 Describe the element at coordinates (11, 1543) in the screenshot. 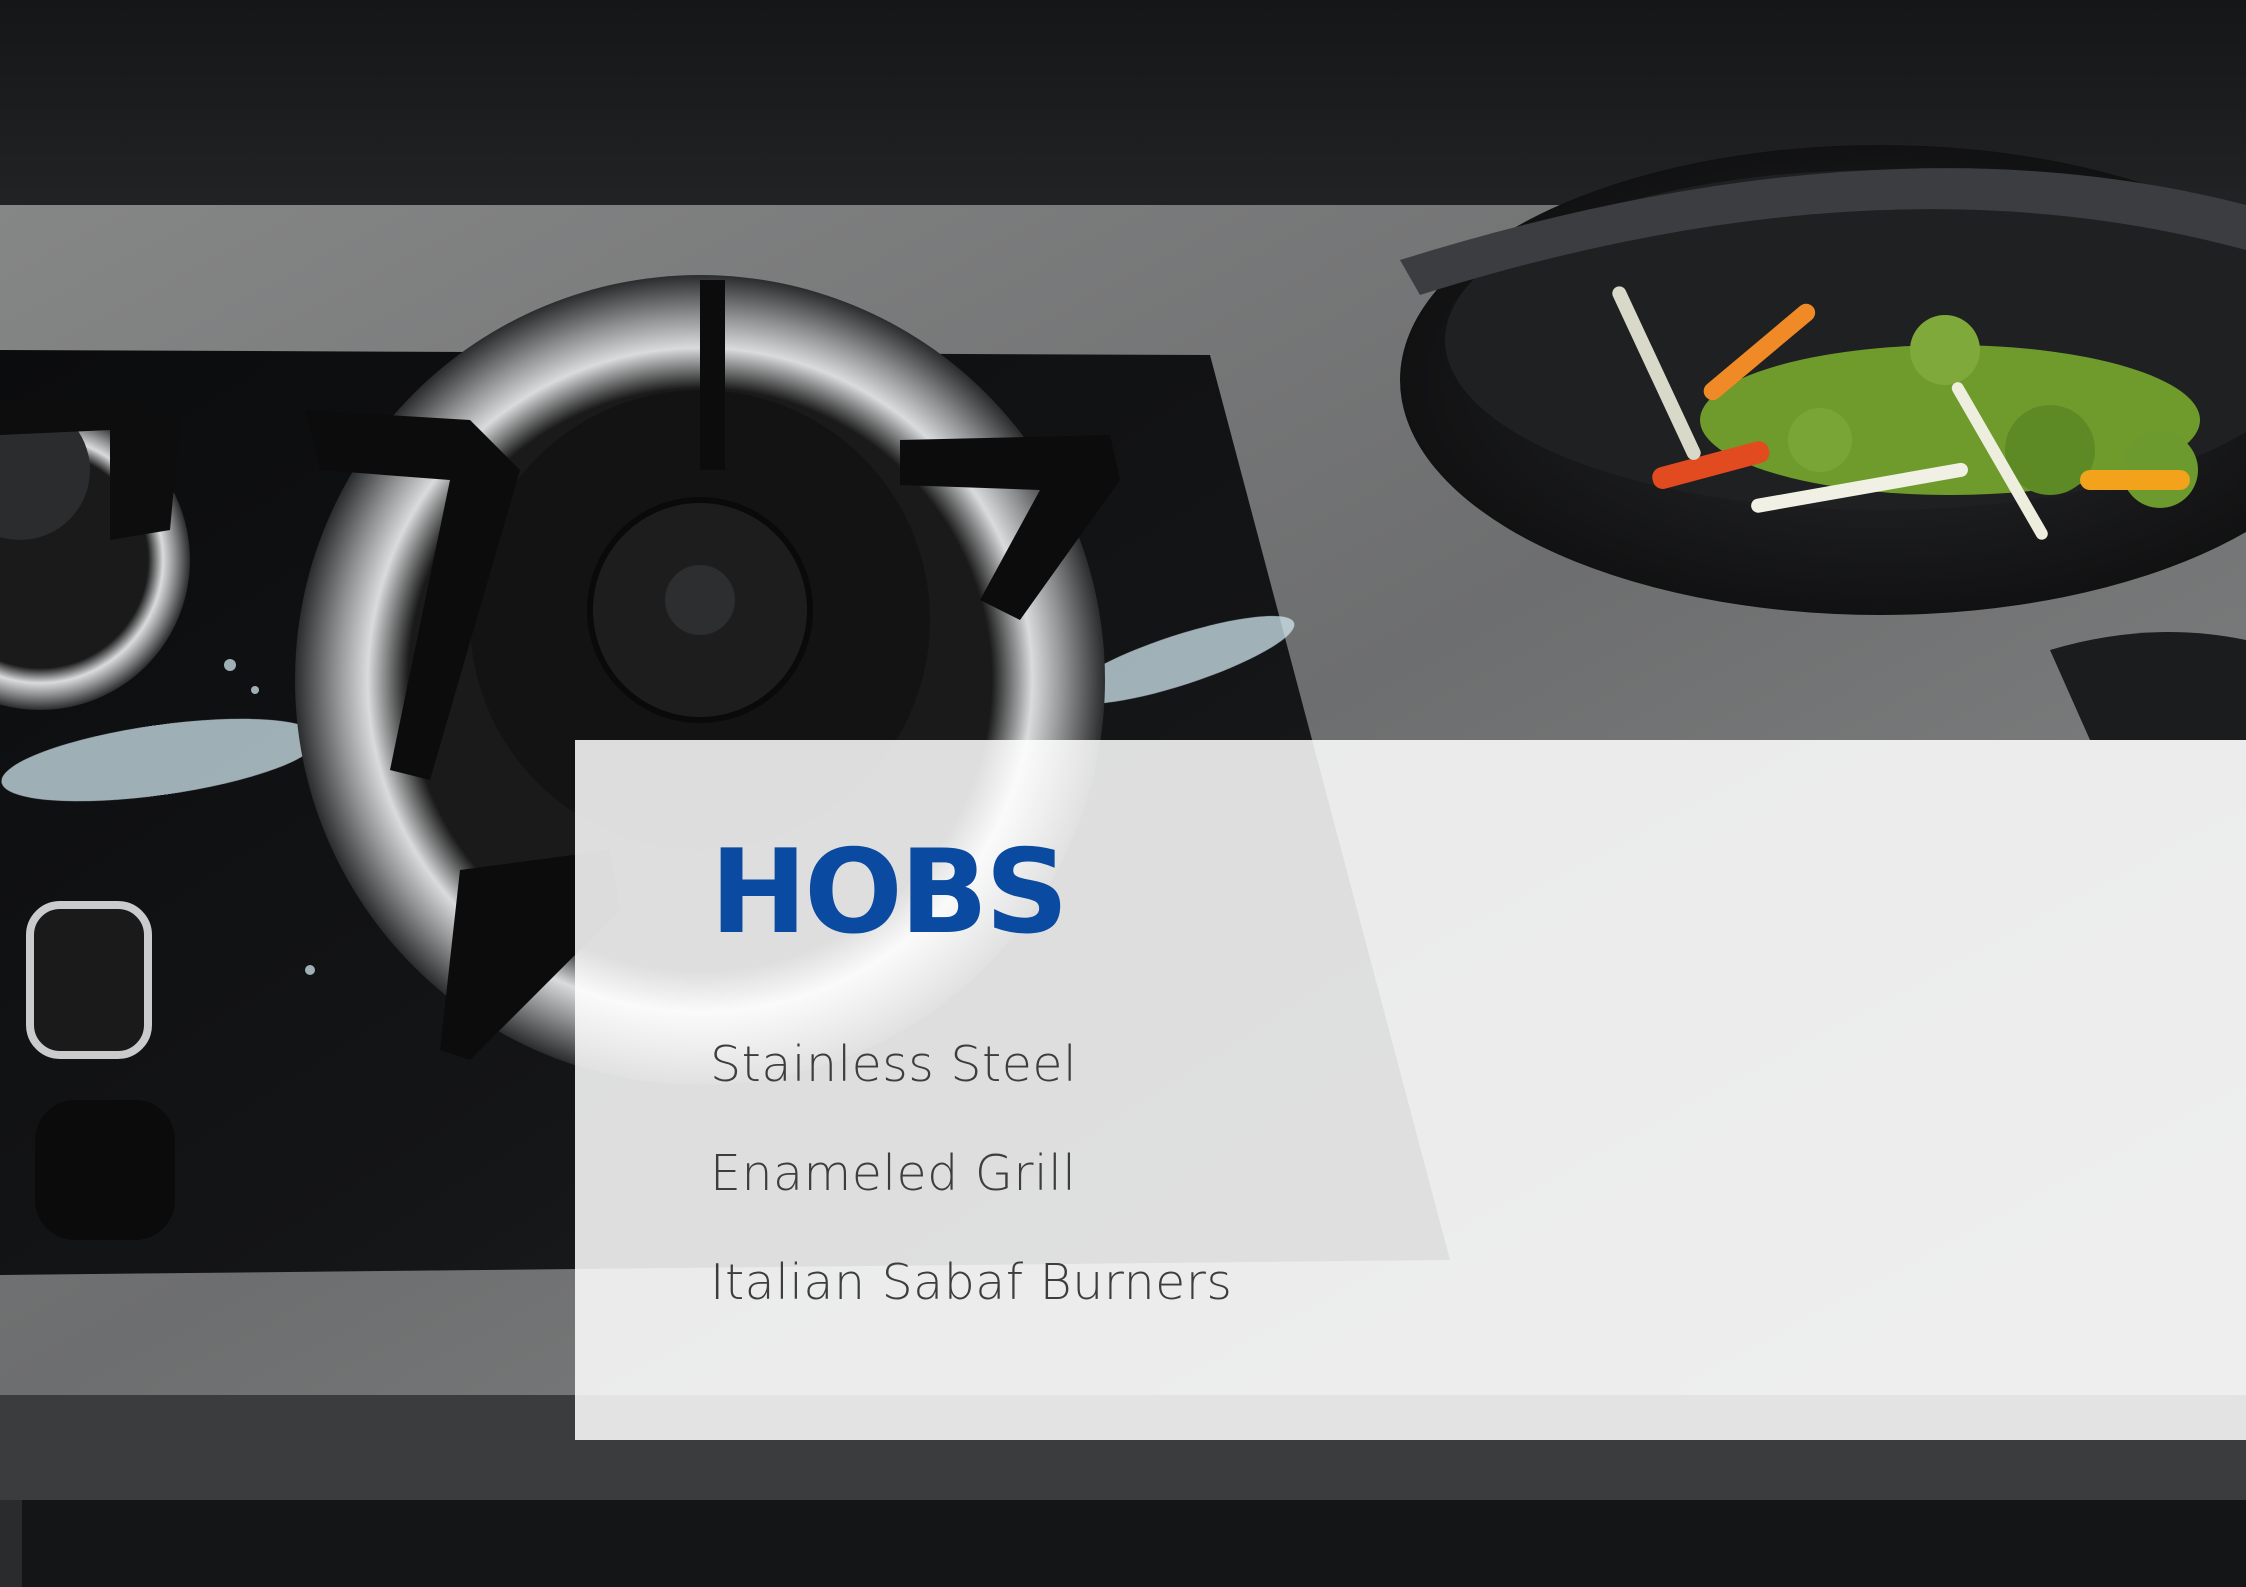

I see `cabinet-gap` at that location.